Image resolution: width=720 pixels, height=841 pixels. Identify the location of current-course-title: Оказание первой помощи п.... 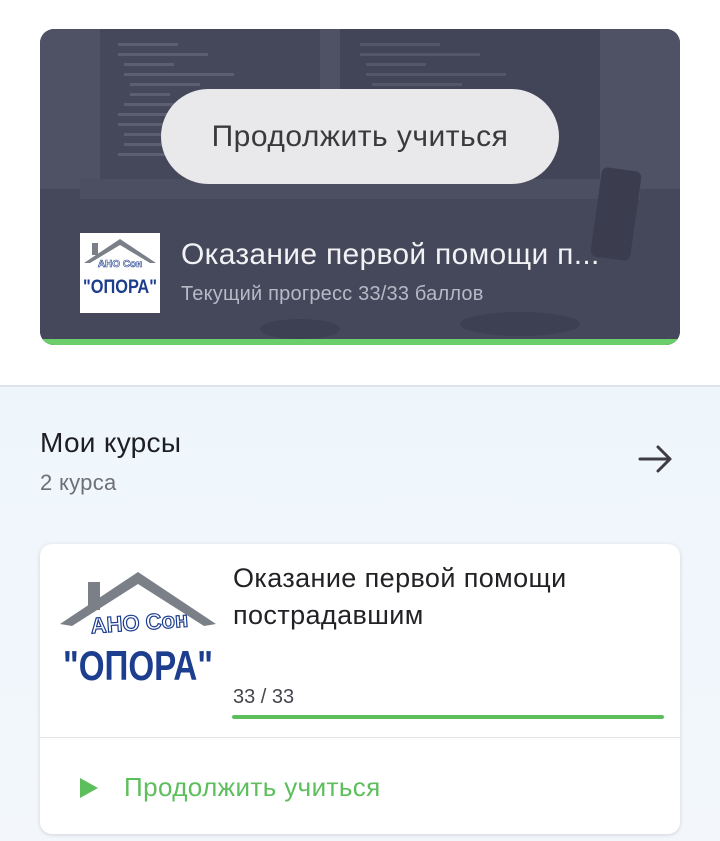
(390, 254).